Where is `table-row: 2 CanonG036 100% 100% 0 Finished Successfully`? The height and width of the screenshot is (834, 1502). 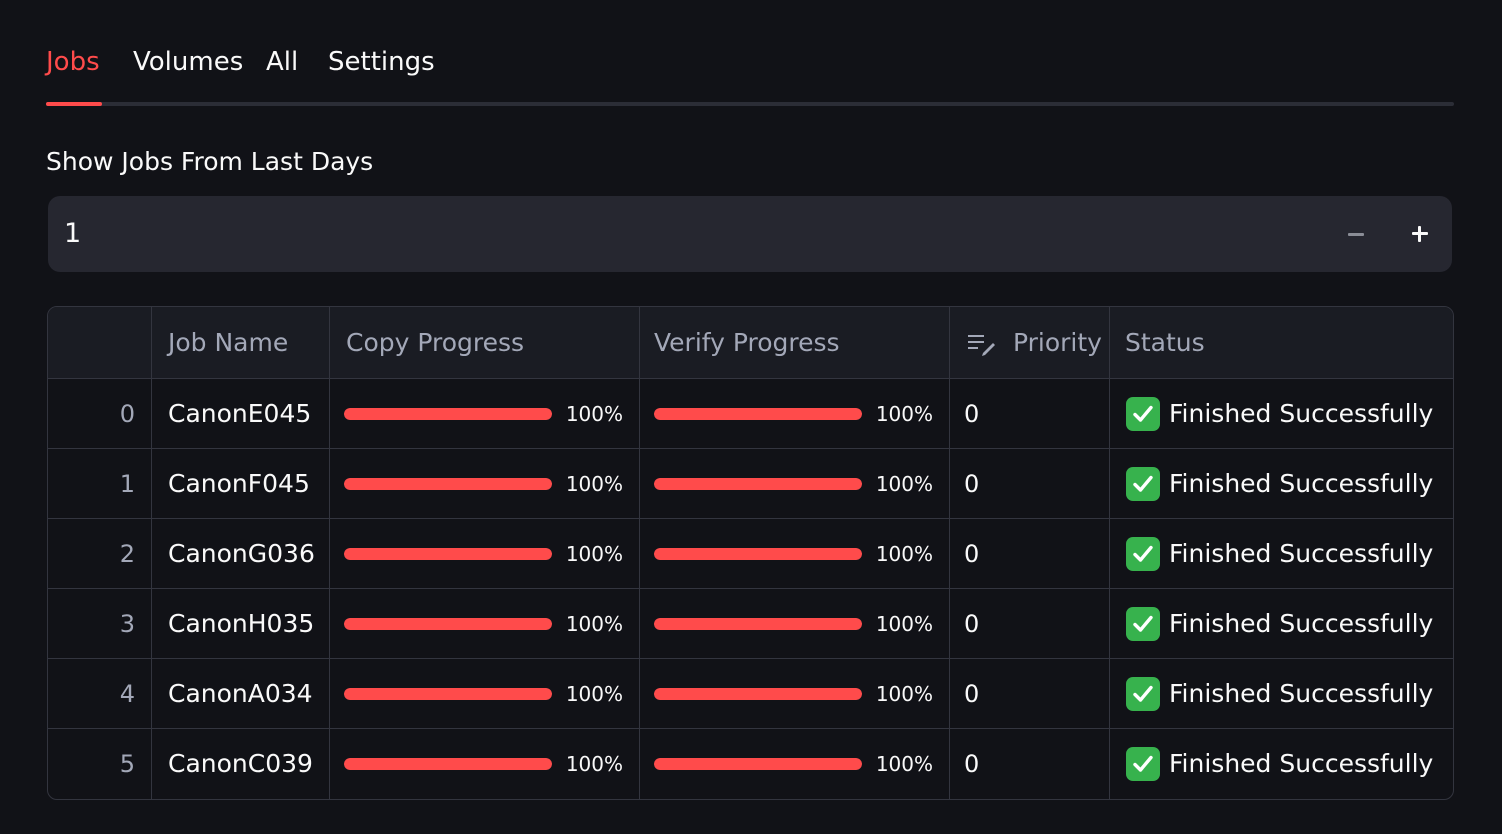
table-row: 2 CanonG036 100% 100% 0 Finished Successfully is located at coordinates (750, 553).